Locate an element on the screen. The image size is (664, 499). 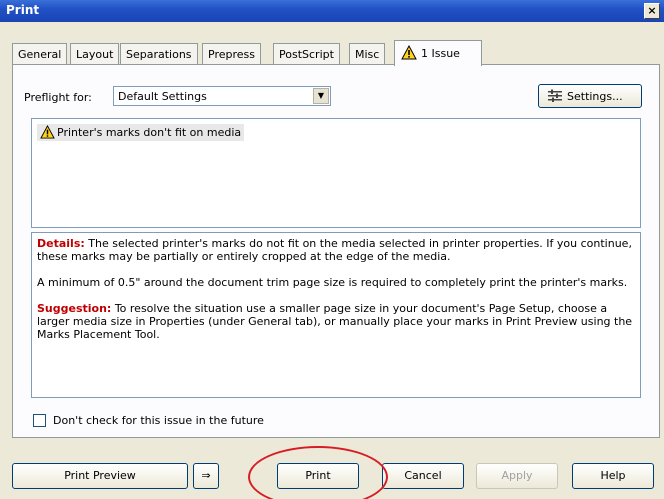
tab-prepress: Prepress is located at coordinates (231, 54).